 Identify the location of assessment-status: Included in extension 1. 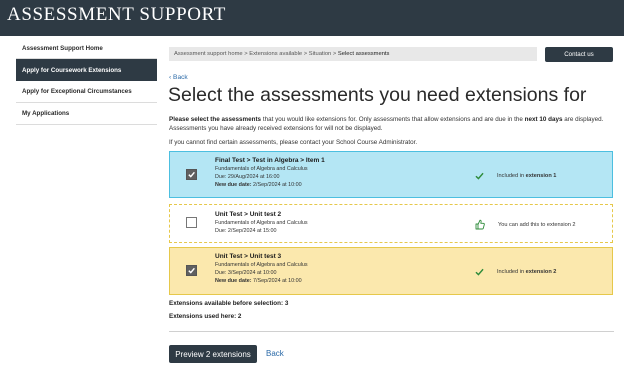
(515, 176).